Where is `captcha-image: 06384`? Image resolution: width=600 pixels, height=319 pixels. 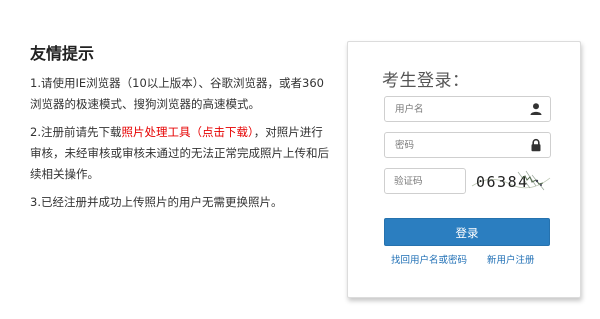 captcha-image: 06384 is located at coordinates (511, 180).